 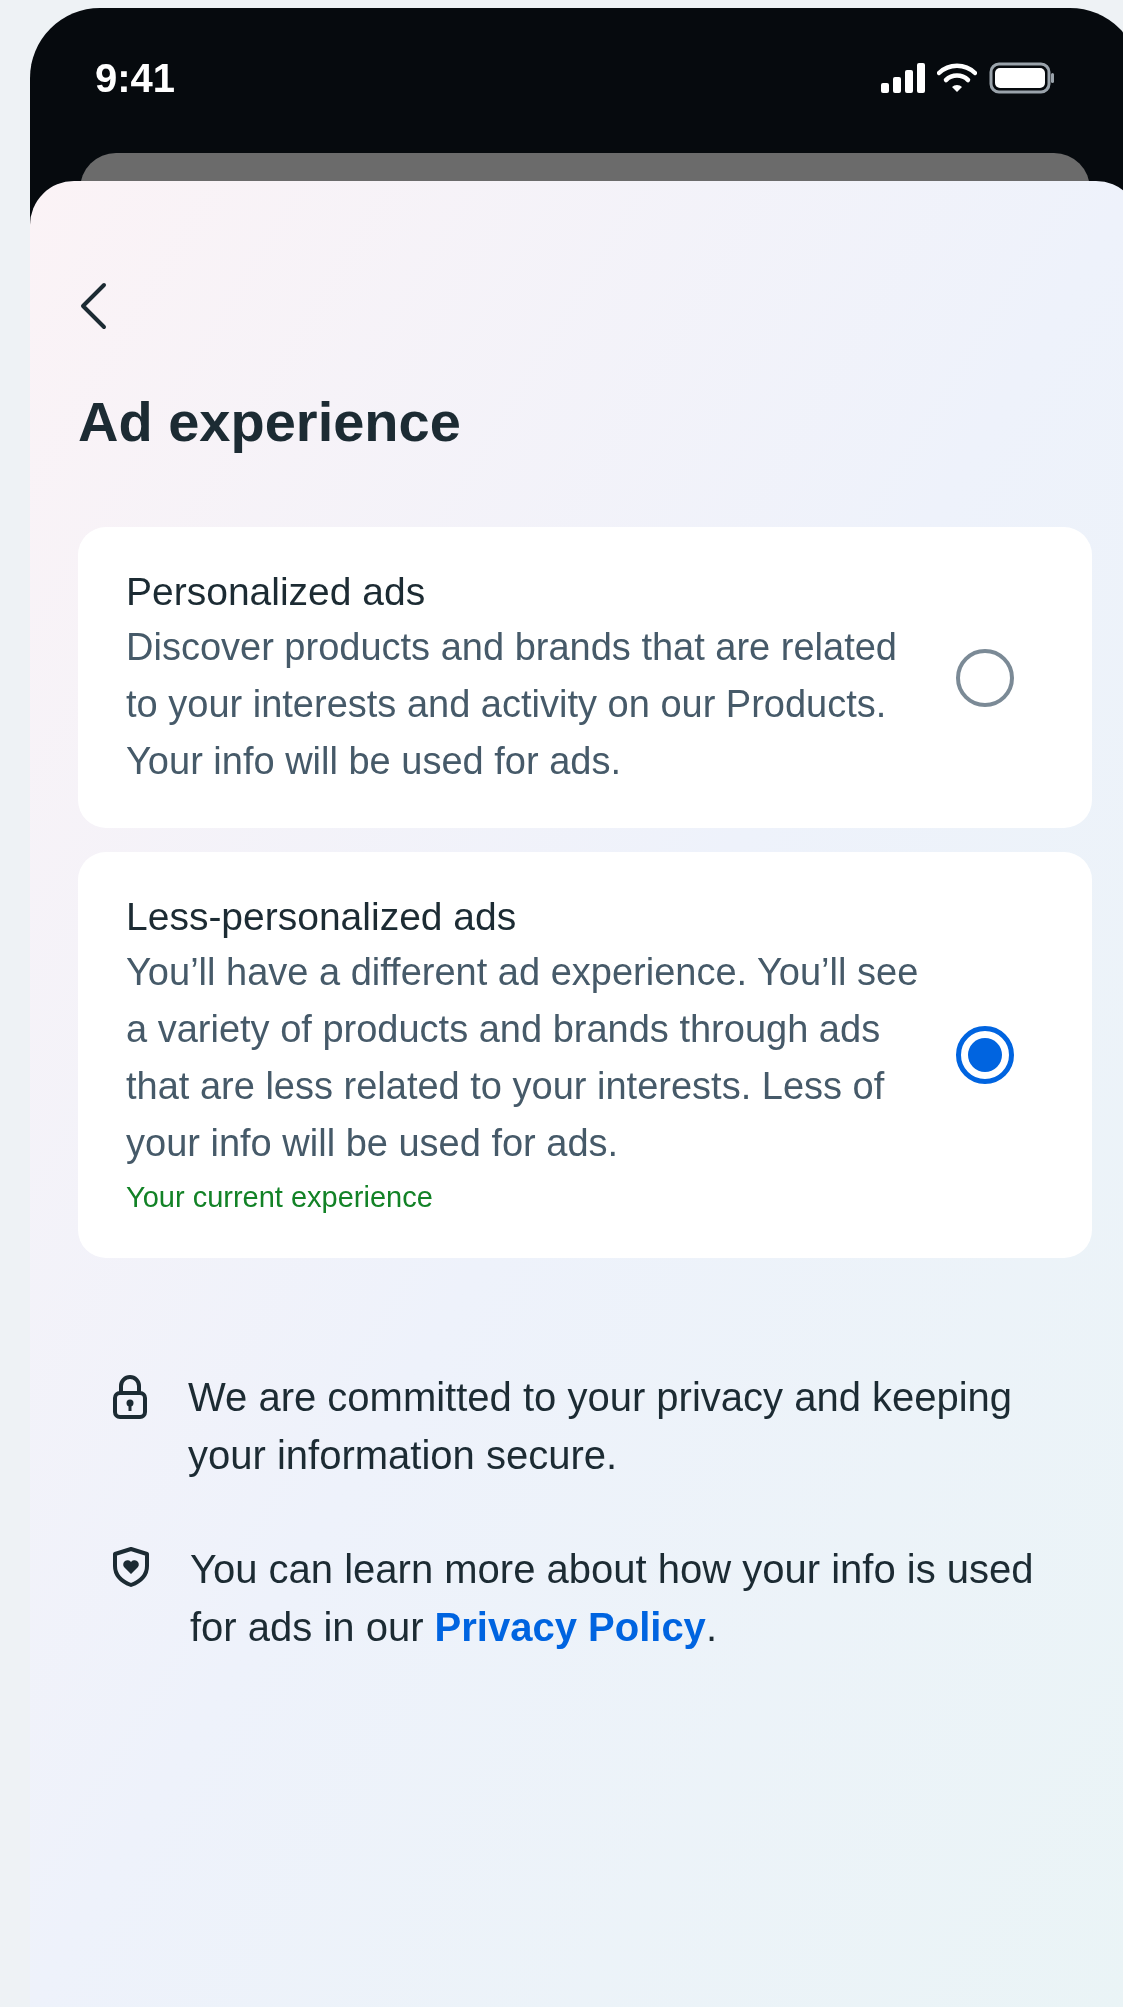 I want to click on page-title: Ad experience, so click(x=270, y=422).